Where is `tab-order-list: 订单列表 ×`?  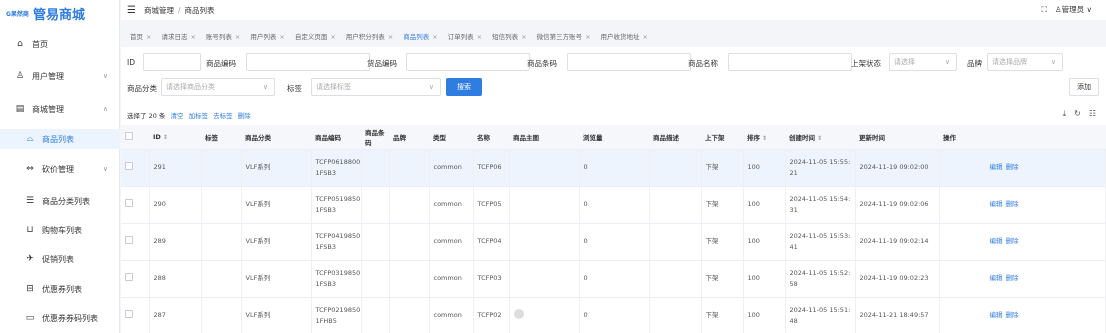 tab-order-list: 订单列表 × is located at coordinates (465, 36).